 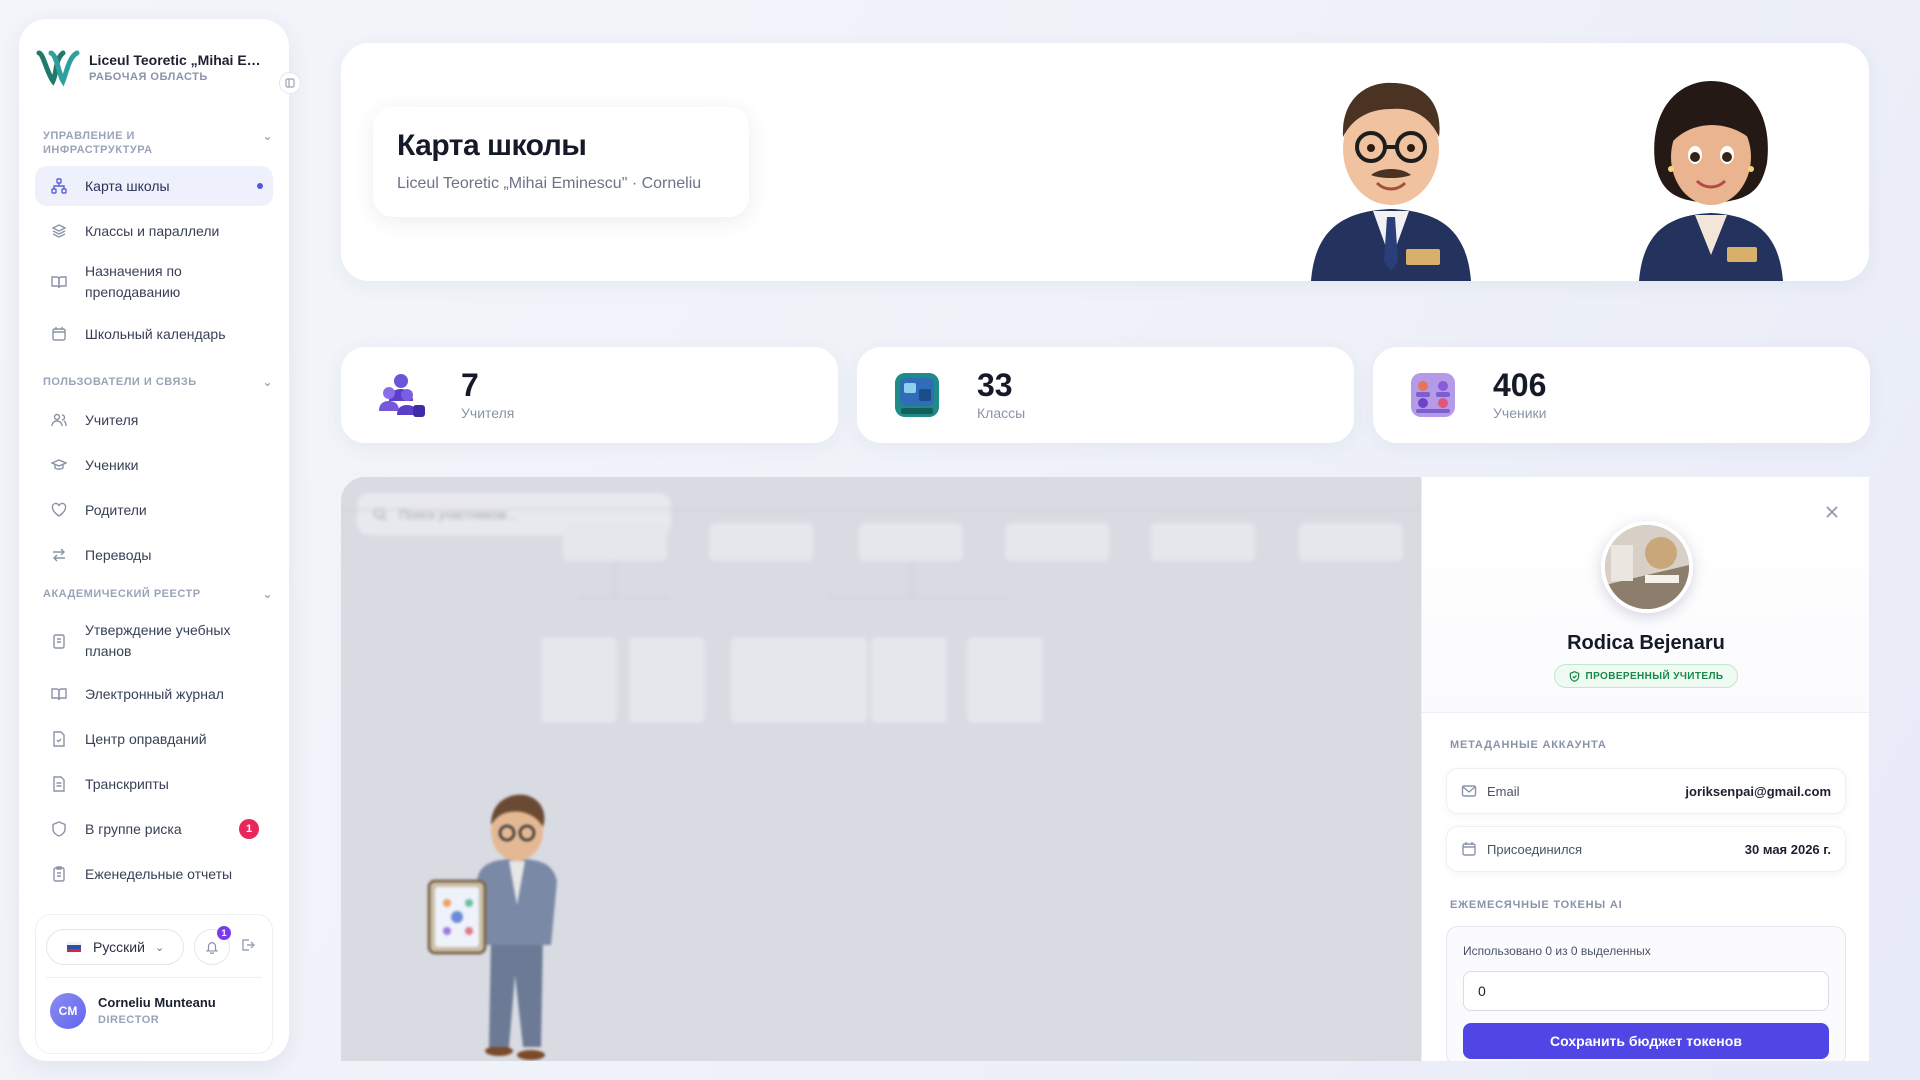 What do you see at coordinates (1557, 951) in the screenshot?
I see `token-usage-note: Использовано 0 из 0 выделенных` at bounding box center [1557, 951].